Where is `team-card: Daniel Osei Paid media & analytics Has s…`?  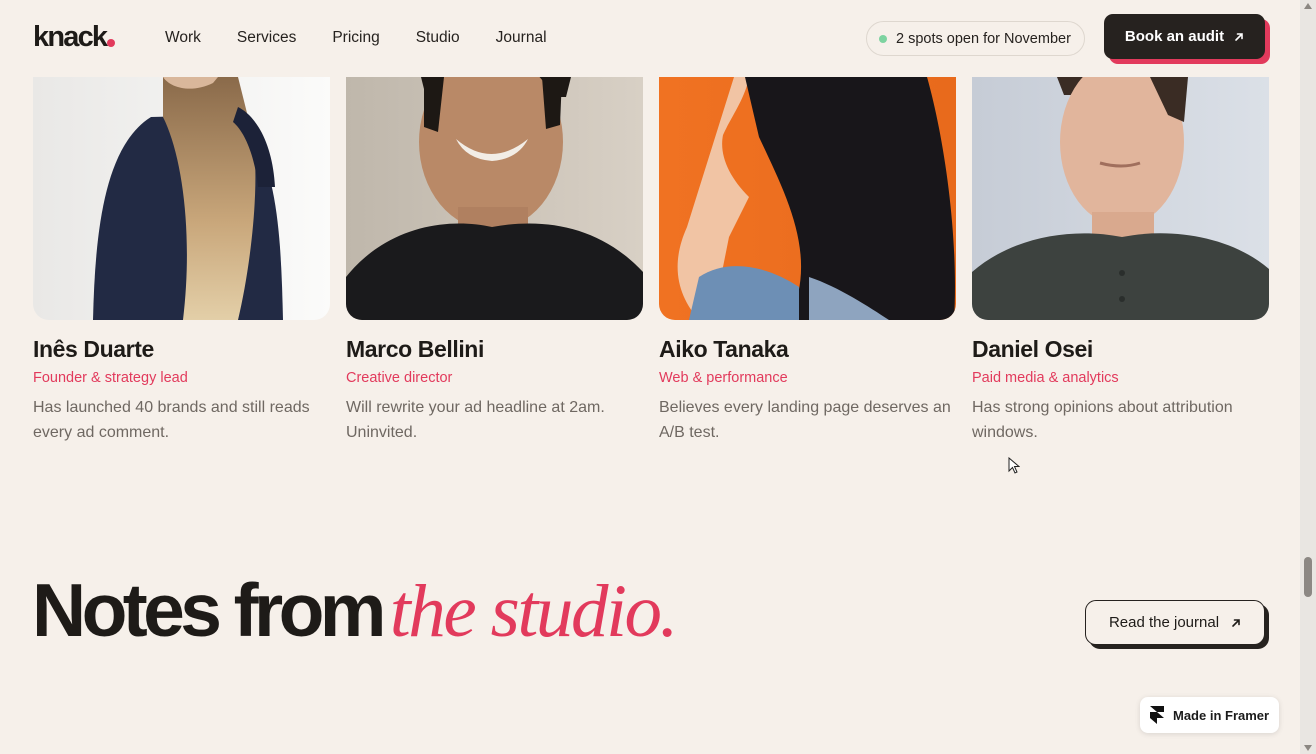 team-card: Daniel Osei Paid media & analytics Has s… is located at coordinates (1120, 261).